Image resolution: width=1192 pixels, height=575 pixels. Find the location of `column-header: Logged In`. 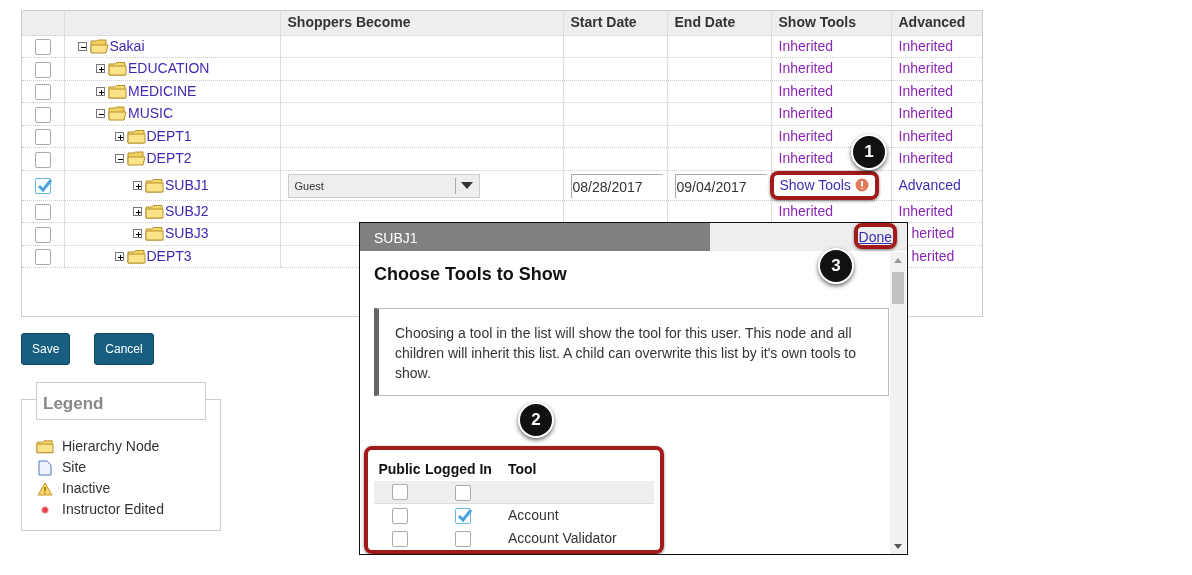

column-header: Logged In is located at coordinates (459, 469).